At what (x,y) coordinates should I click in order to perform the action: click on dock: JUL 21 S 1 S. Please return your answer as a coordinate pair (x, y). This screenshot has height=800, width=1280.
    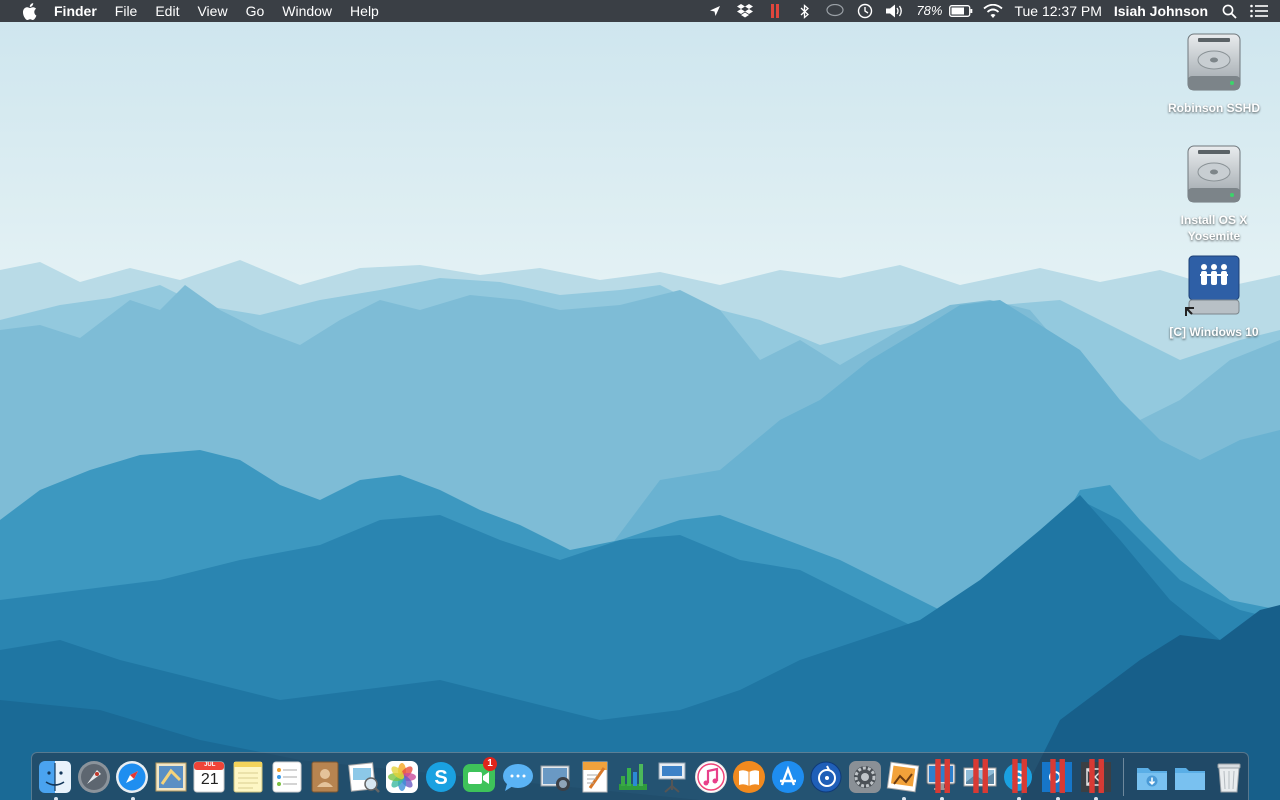
    Looking at the image, I should click on (640, 776).